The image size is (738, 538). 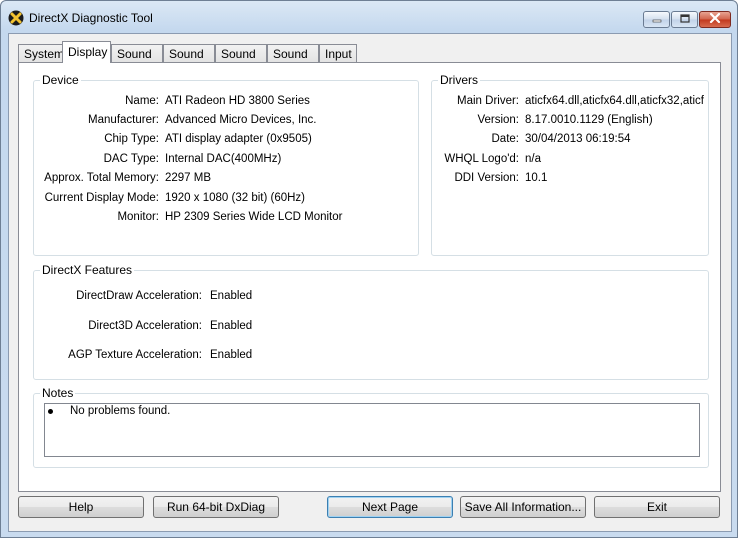 I want to click on field-label: Main Driver:, so click(x=488, y=101).